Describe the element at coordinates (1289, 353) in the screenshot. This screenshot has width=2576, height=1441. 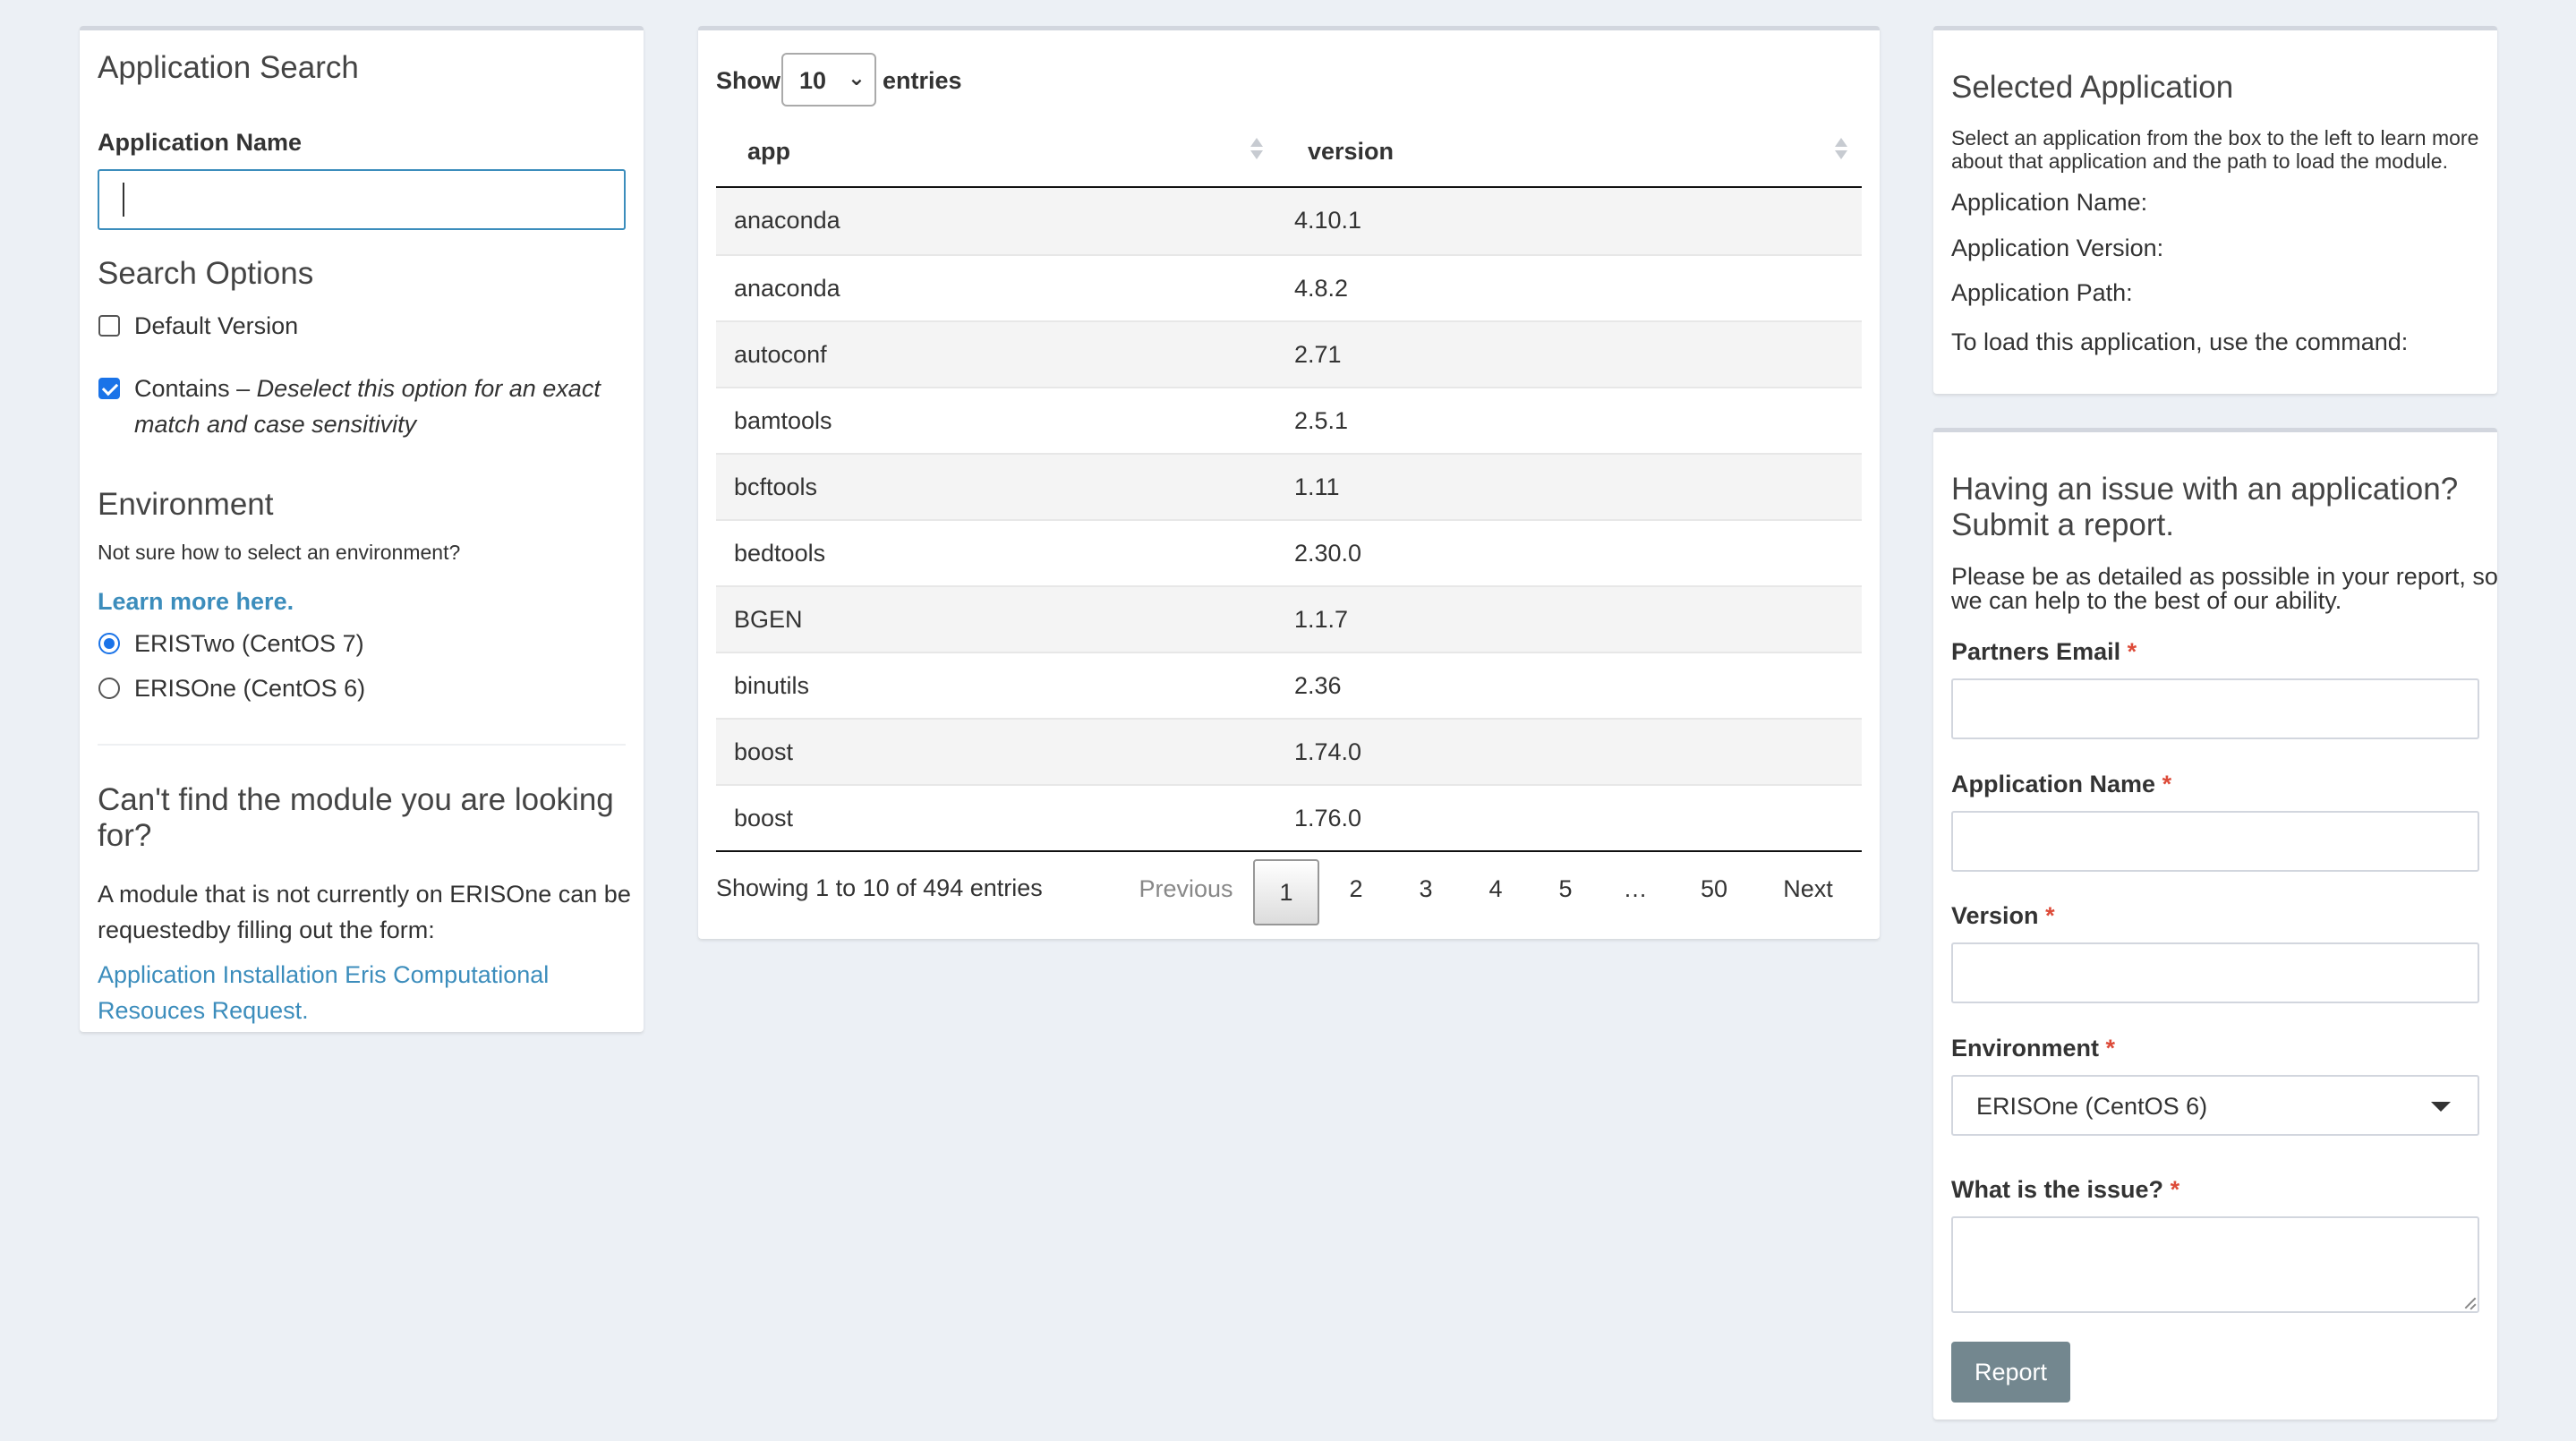
I see `table-row: autoconf 2.71` at that location.